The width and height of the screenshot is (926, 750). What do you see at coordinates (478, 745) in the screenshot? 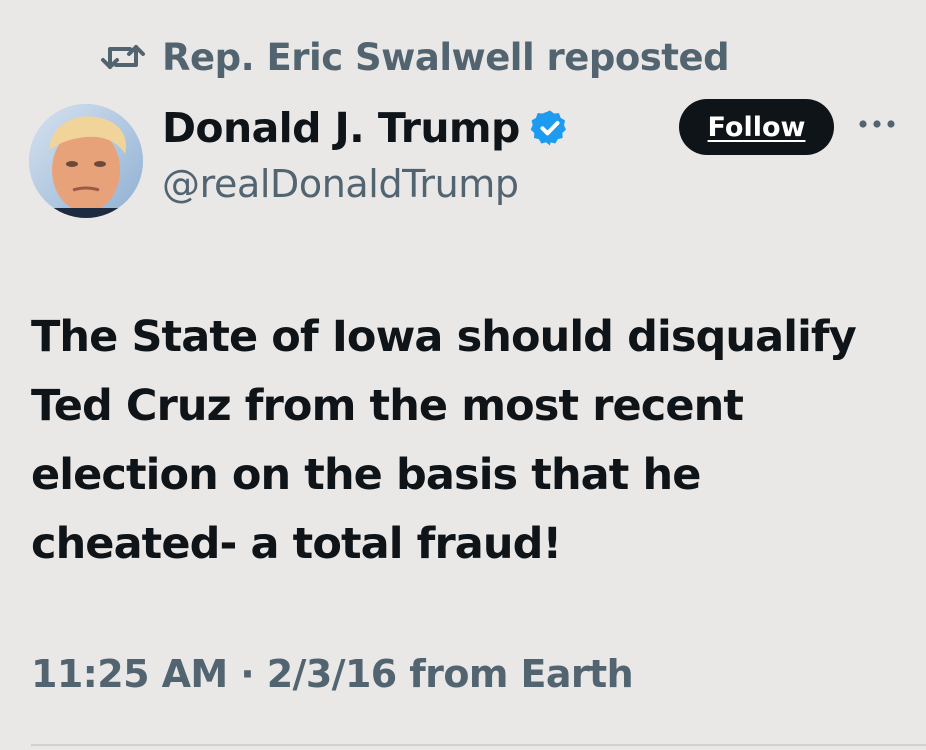
I see `divider` at bounding box center [478, 745].